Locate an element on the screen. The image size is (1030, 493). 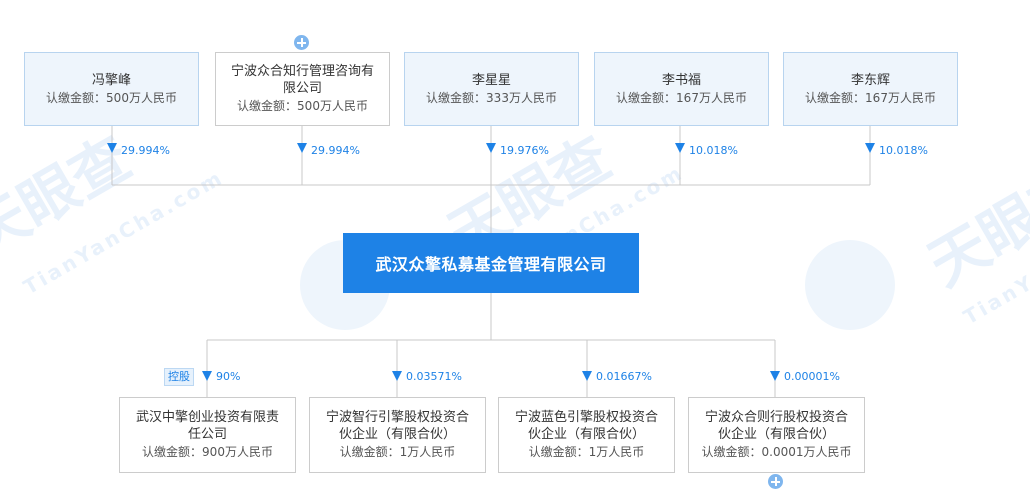
shareholder-amount: 认缴金额：333万人民币 is located at coordinates (491, 97).